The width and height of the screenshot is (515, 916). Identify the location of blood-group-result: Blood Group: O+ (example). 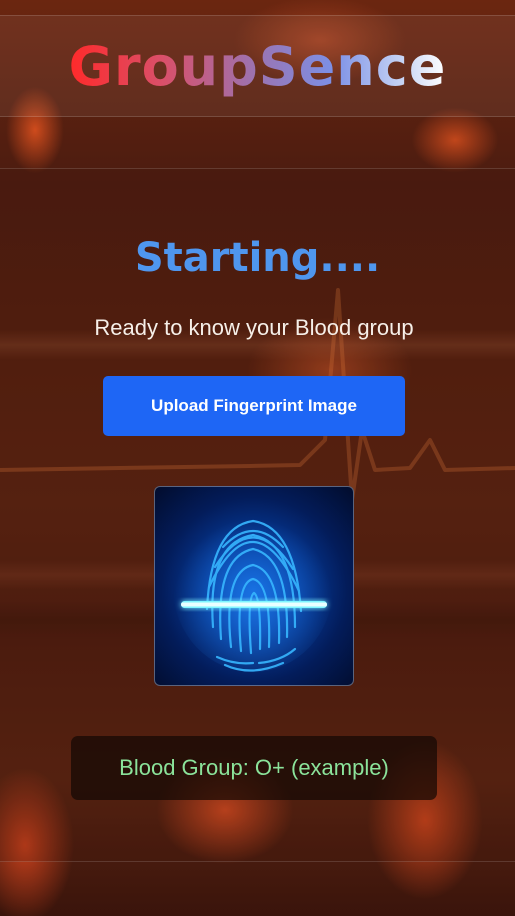
(254, 768).